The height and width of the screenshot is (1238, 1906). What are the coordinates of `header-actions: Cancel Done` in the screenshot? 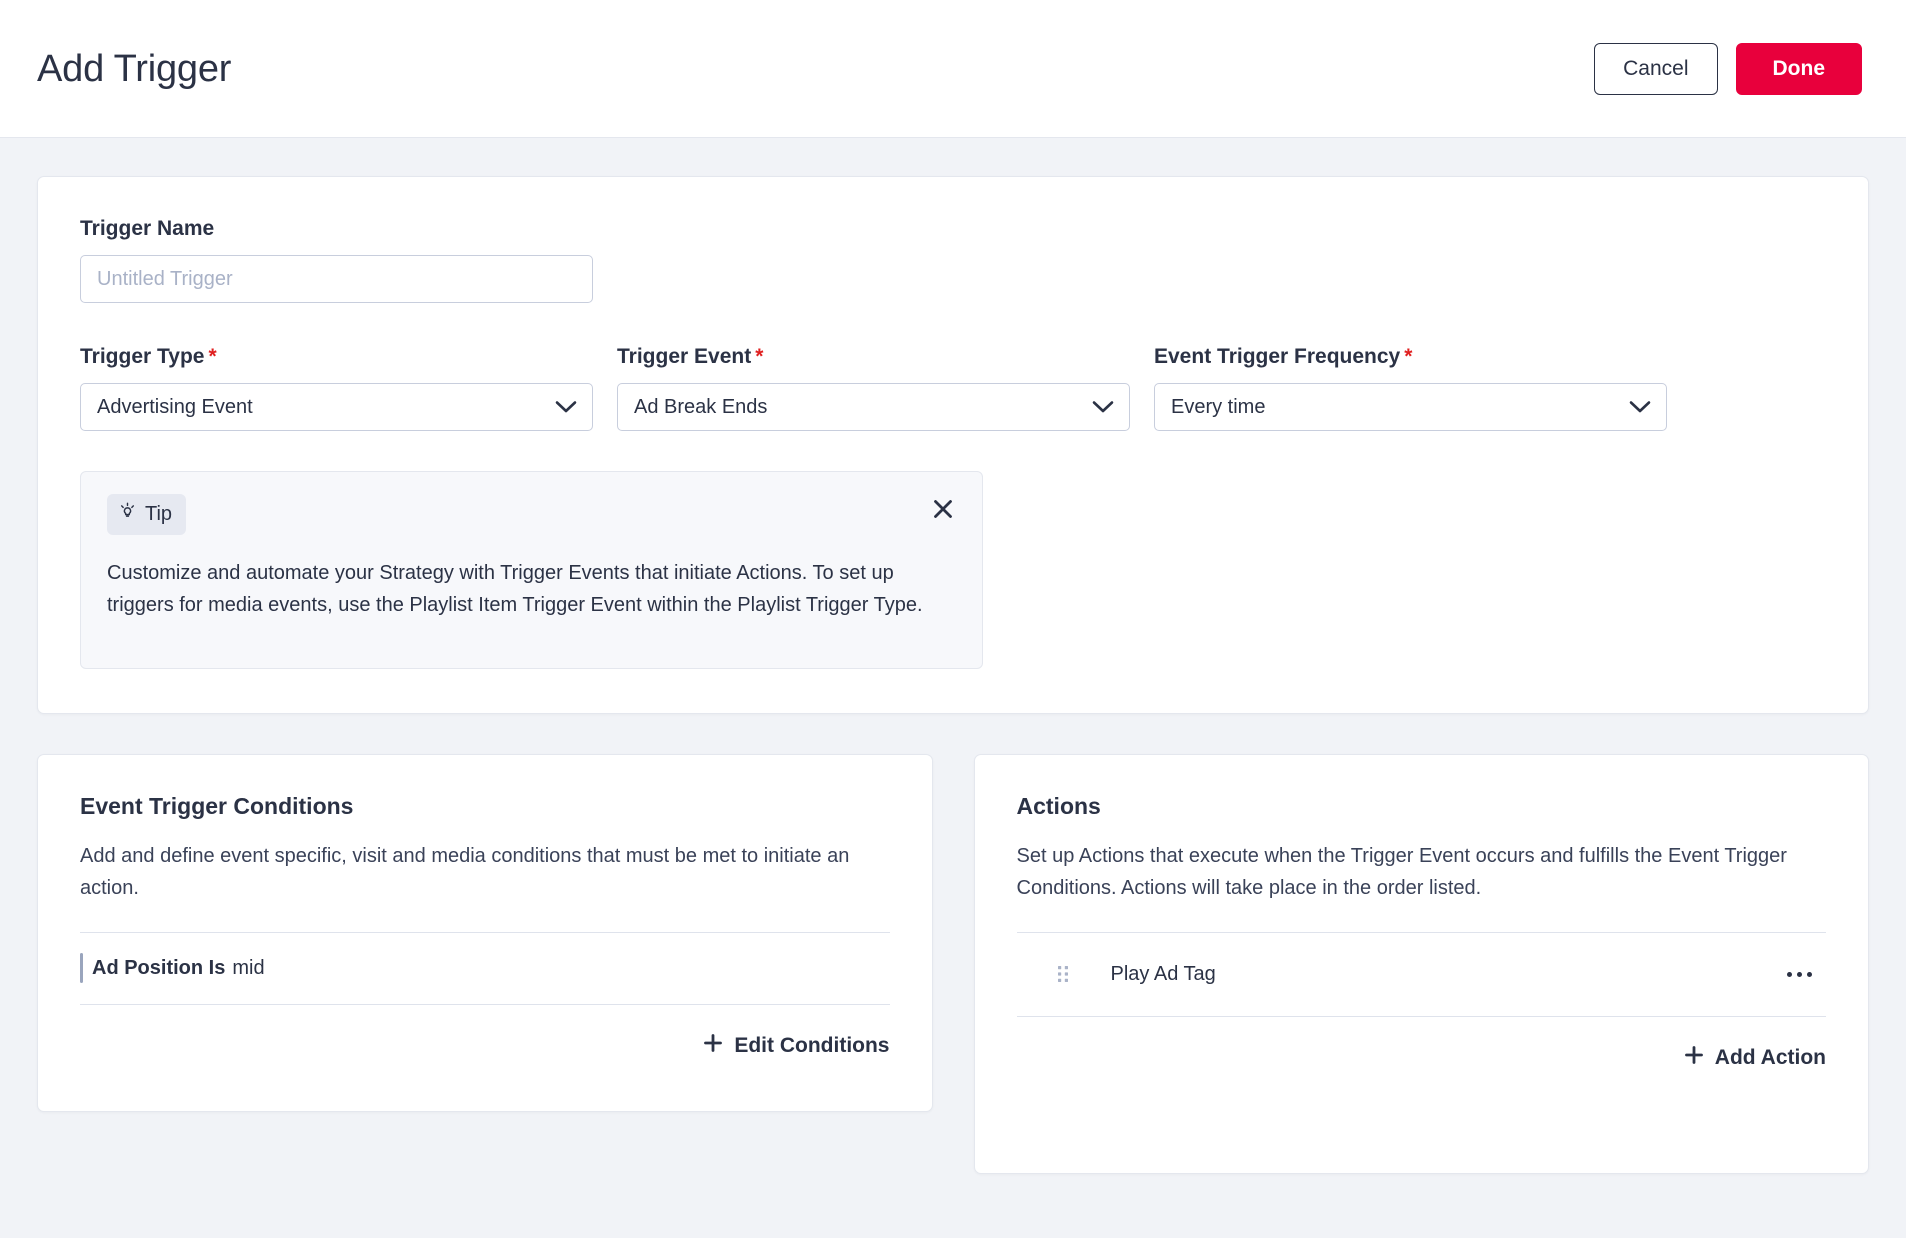 It's located at (1728, 68).